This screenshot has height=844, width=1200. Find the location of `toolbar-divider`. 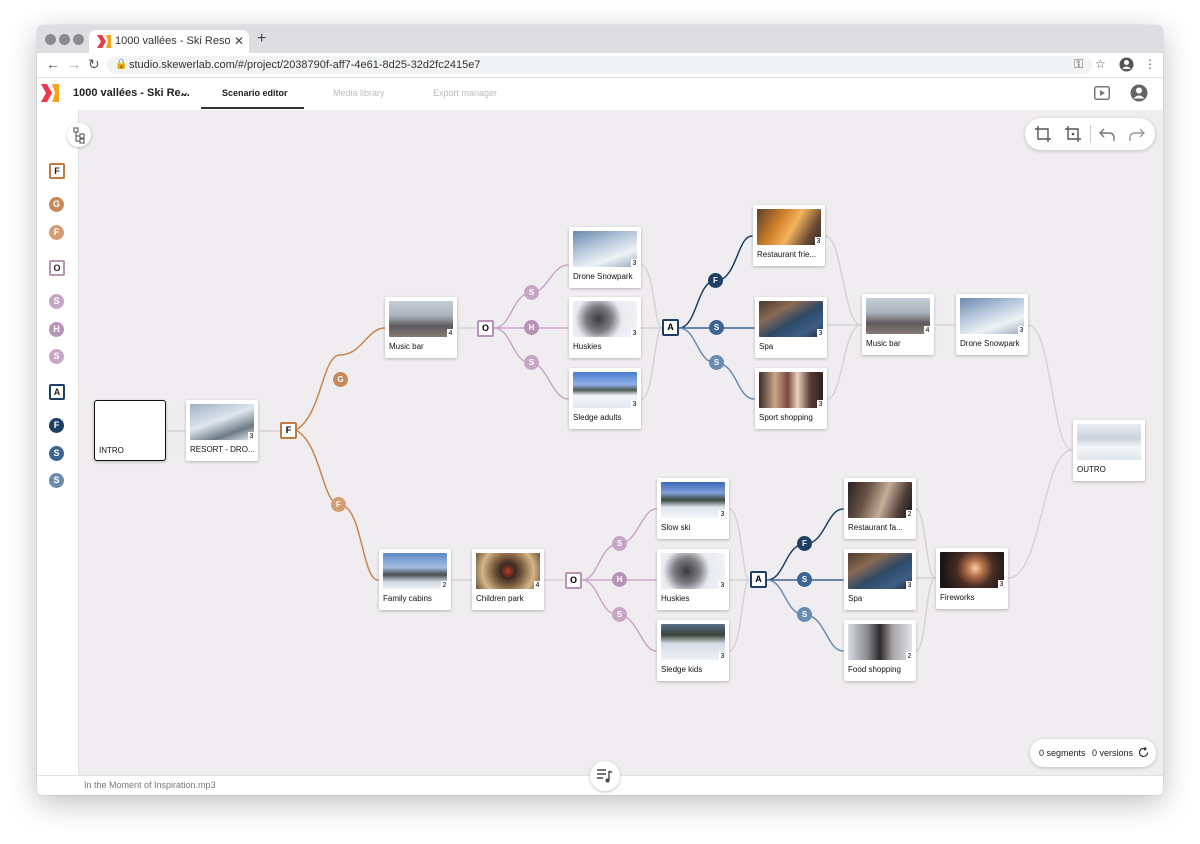

toolbar-divider is located at coordinates (1090, 134).